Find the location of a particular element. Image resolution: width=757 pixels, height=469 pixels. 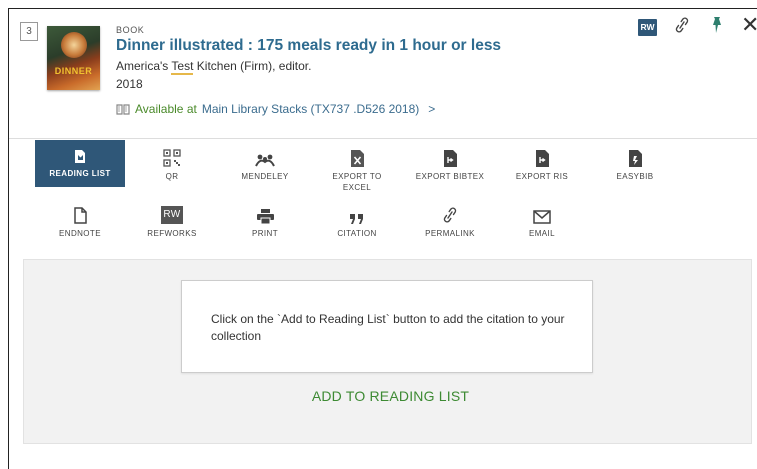

author-prefix: America's is located at coordinates (144, 66).